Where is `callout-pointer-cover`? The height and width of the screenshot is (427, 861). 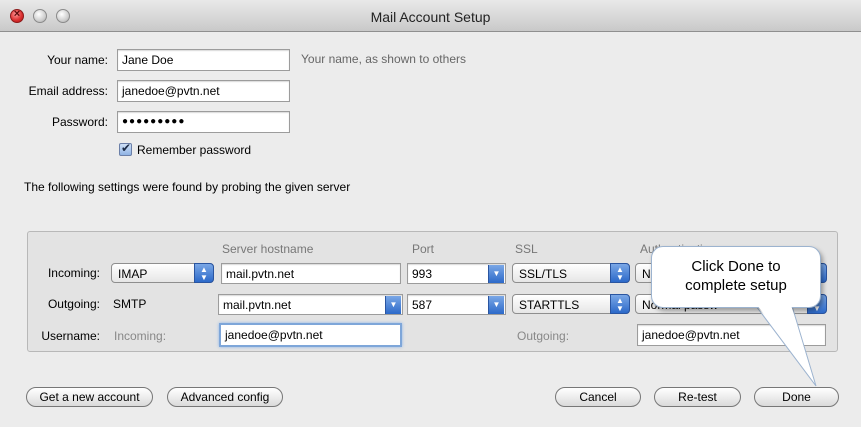
callout-pointer-cover is located at coordinates (784, 340).